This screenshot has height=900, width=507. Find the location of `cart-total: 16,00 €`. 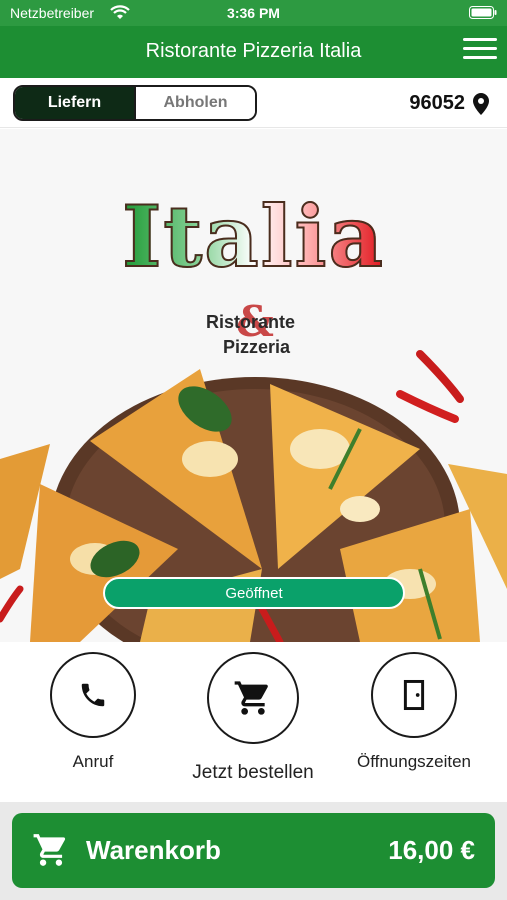

cart-total: 16,00 € is located at coordinates (431, 850).